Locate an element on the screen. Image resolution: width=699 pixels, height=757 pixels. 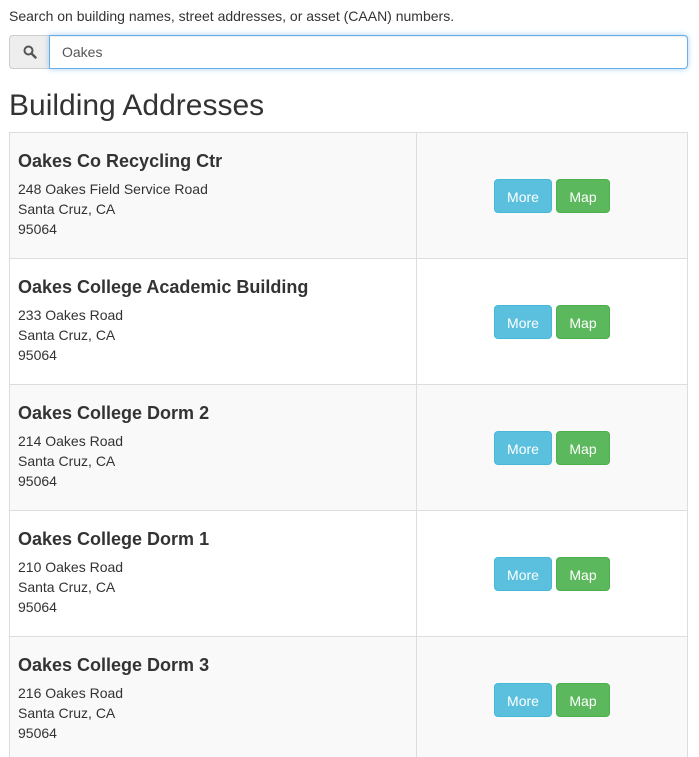
building-street: 233 Oakes Road is located at coordinates (71, 315).